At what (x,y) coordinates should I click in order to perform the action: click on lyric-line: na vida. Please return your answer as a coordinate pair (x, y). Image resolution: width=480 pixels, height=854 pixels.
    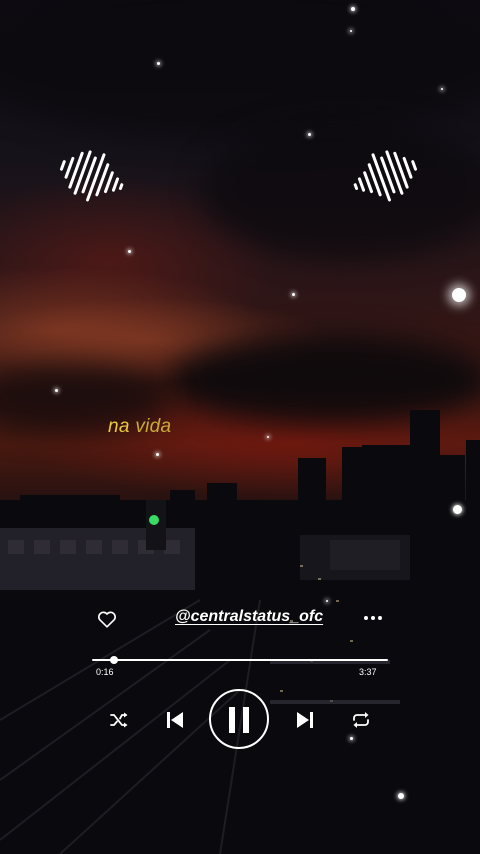
    Looking at the image, I should click on (139, 427).